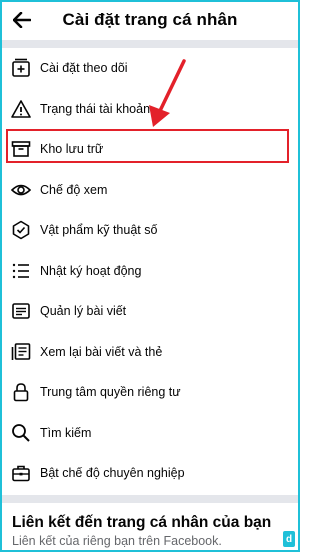  What do you see at coordinates (150, 190) in the screenshot?
I see `menu-item-view-mode: Chế độ xem` at bounding box center [150, 190].